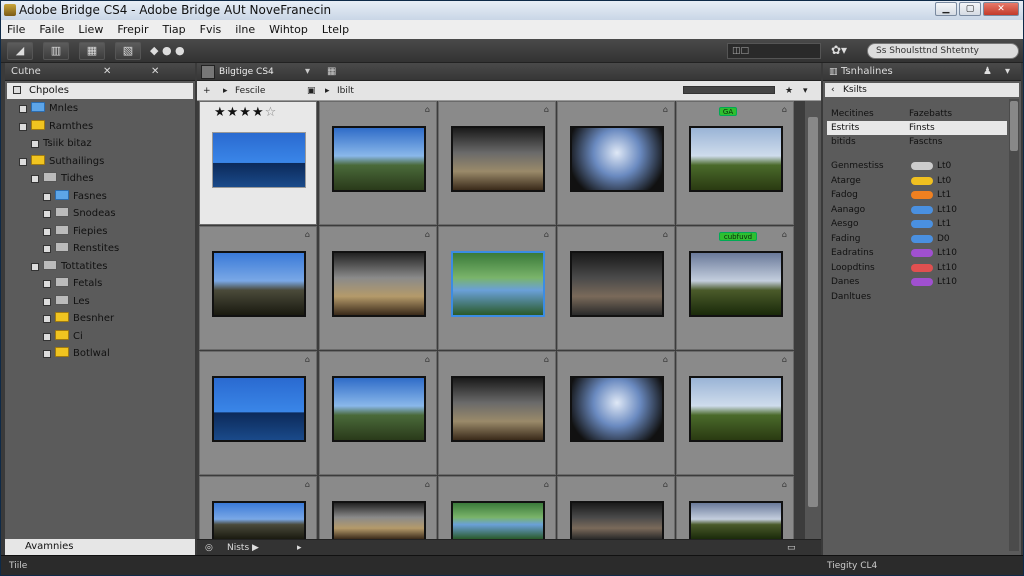 The height and width of the screenshot is (576, 1024). I want to click on folder-item: Mnles, so click(48, 109).